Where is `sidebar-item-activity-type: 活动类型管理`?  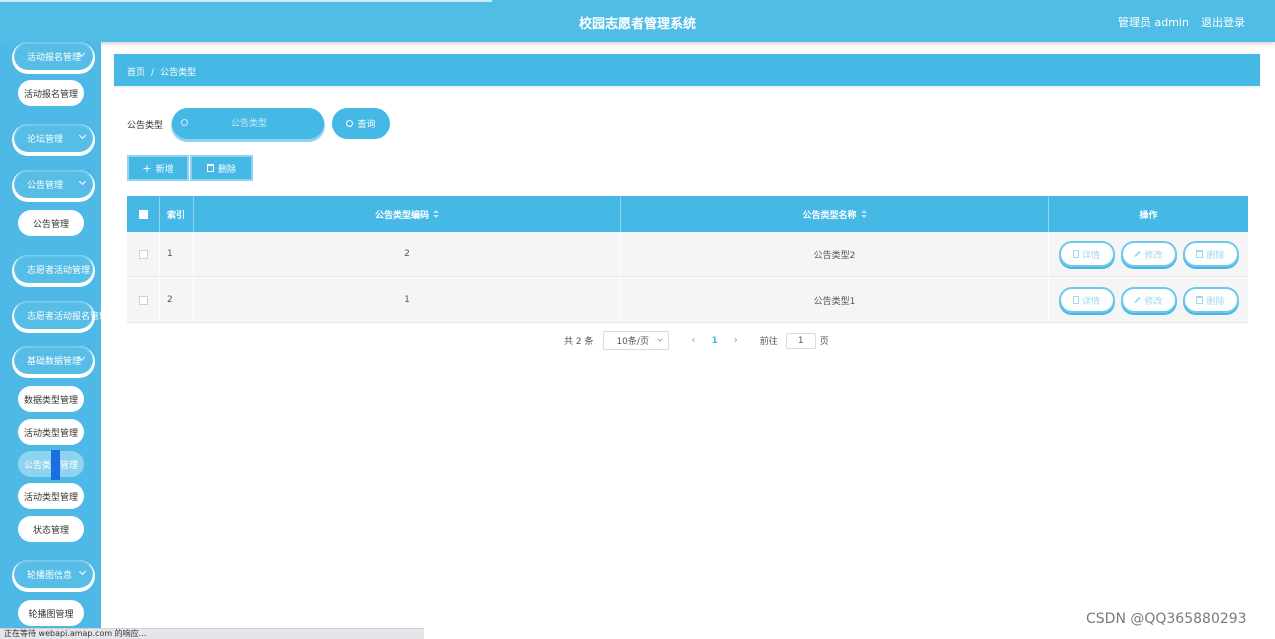
sidebar-item-activity-type: 活动类型管理 is located at coordinates (51, 432).